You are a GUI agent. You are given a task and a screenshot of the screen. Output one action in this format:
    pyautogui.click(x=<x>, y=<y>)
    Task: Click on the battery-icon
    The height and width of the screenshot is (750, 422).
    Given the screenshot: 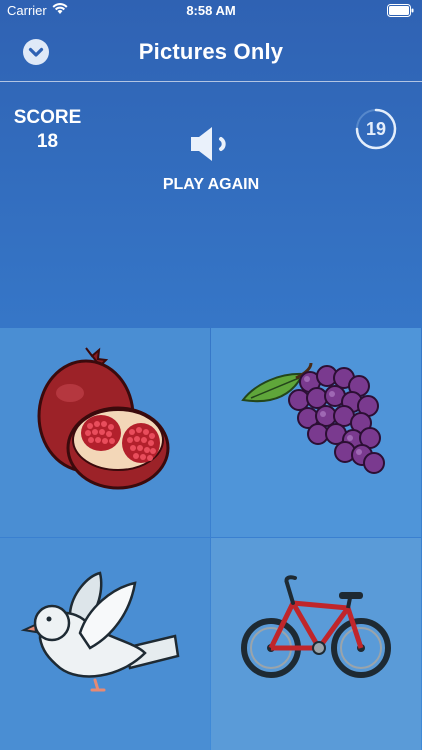 What is the action you would take?
    pyautogui.click(x=400, y=10)
    